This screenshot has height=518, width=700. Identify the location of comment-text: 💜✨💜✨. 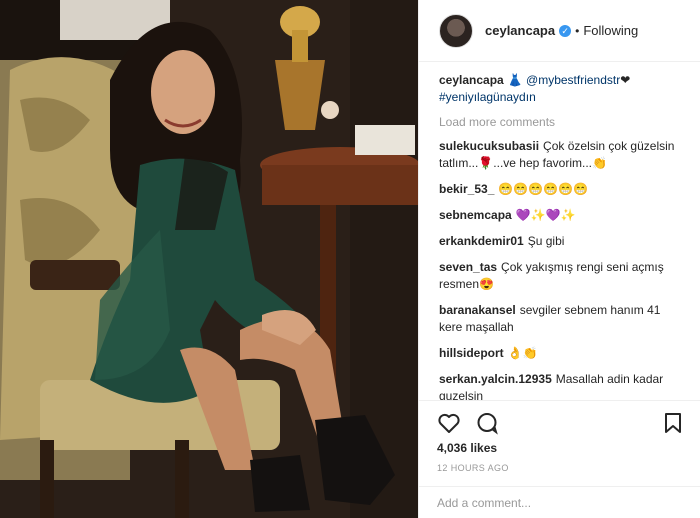
(545, 215).